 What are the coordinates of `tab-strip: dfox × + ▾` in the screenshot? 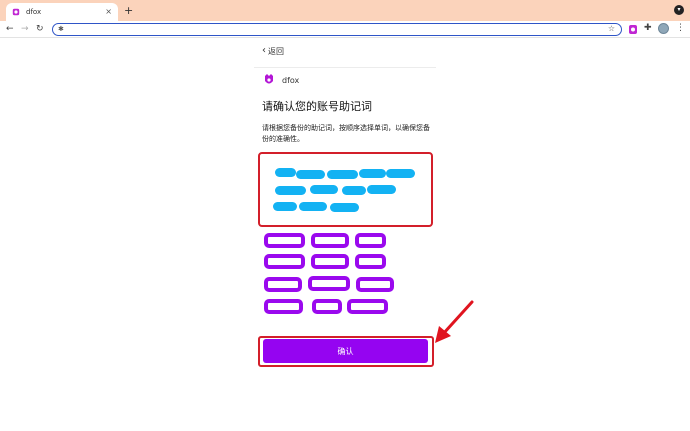 It's located at (345, 10).